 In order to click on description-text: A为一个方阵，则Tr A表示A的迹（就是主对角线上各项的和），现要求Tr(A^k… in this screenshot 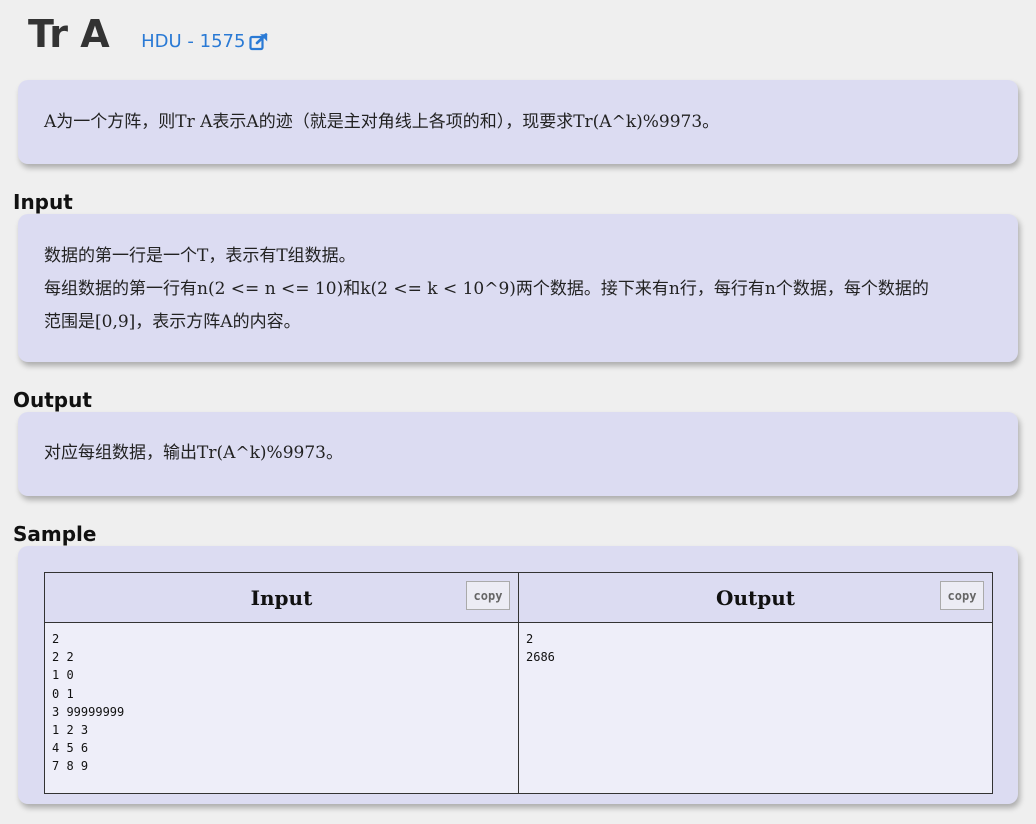, I will do `click(382, 122)`.